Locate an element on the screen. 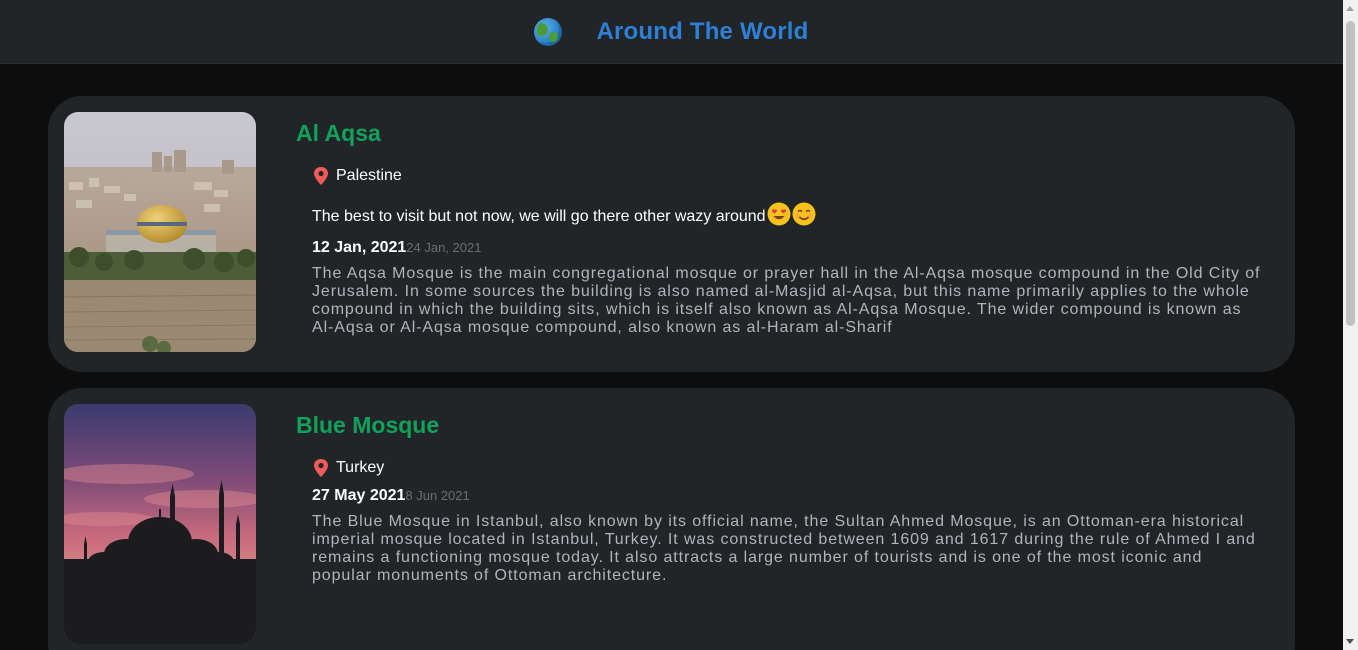 The image size is (1358, 650). globe-icon is located at coordinates (548, 31).